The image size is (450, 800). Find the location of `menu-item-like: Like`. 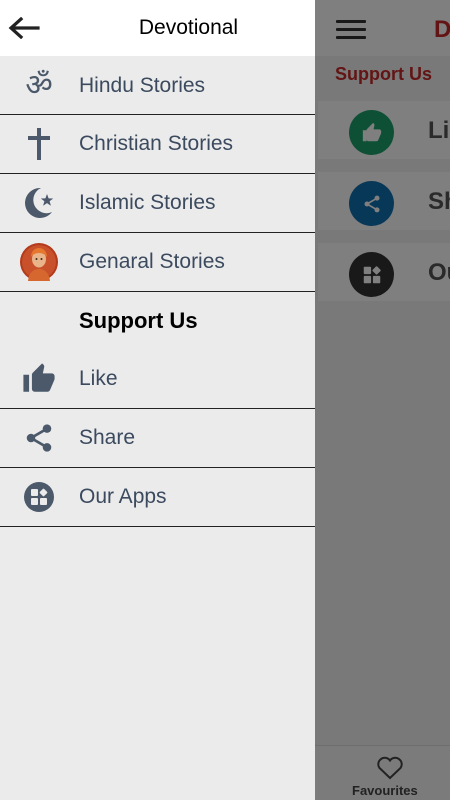

menu-item-like: Like is located at coordinates (157, 379).